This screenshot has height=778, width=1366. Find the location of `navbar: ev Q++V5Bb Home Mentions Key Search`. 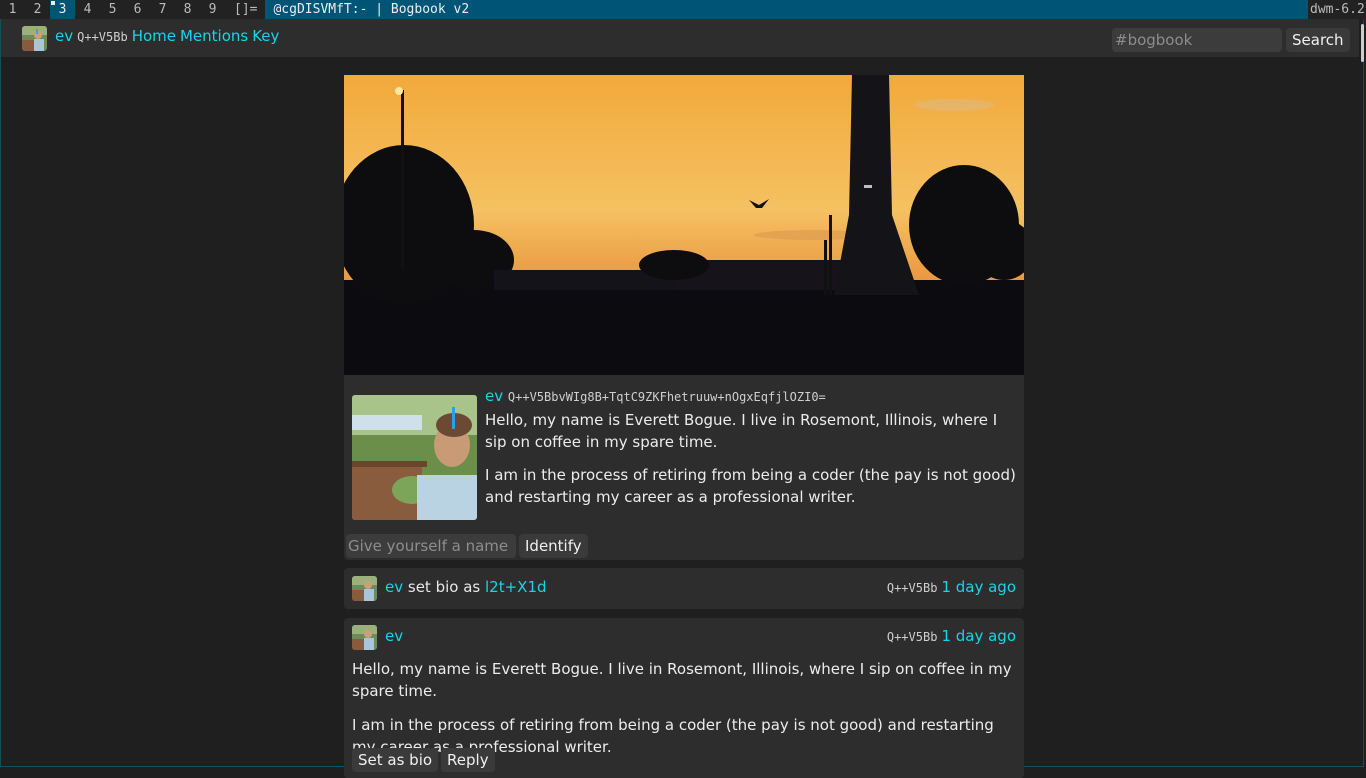

navbar: ev Q++V5Bb Home Mentions Key Search is located at coordinates (682, 40).